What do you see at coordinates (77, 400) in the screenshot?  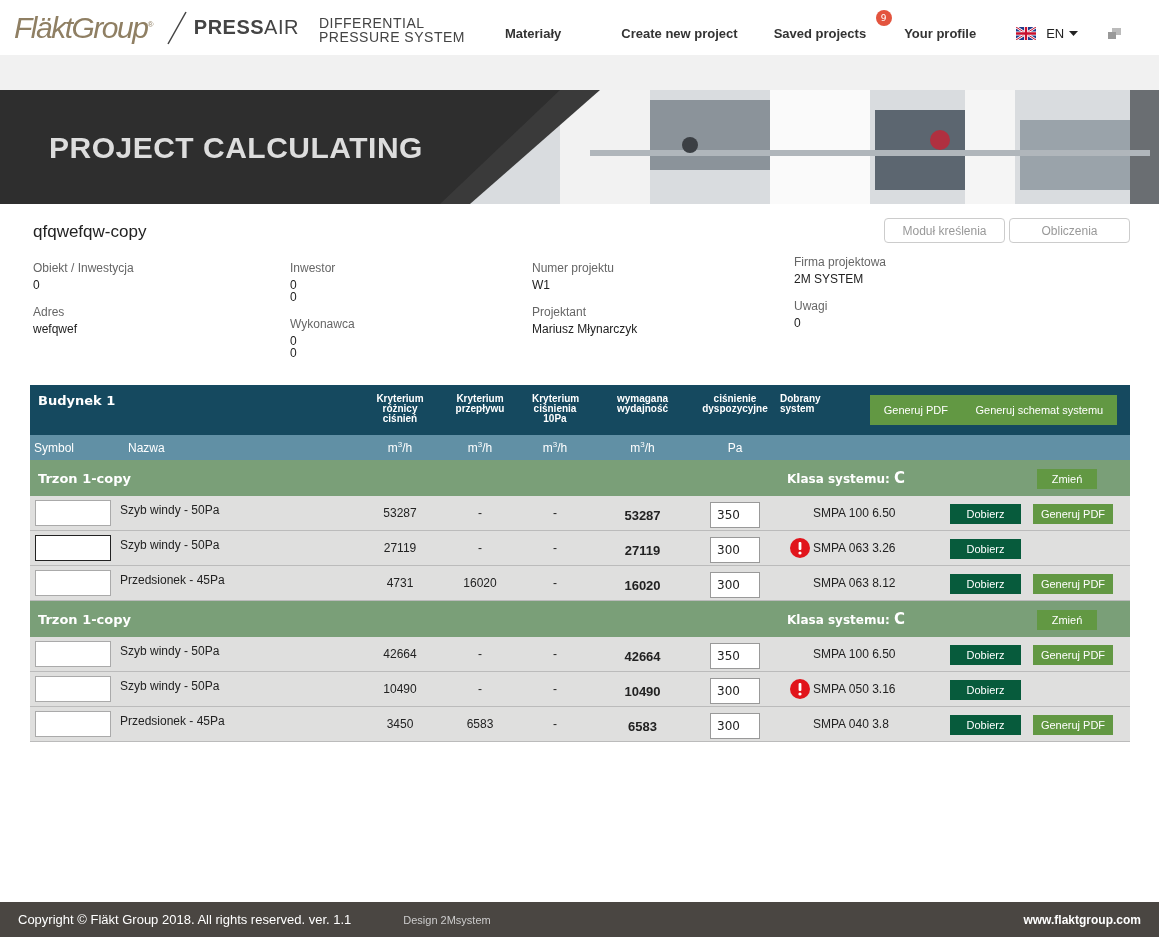 I see `building-title: Budynek 1` at bounding box center [77, 400].